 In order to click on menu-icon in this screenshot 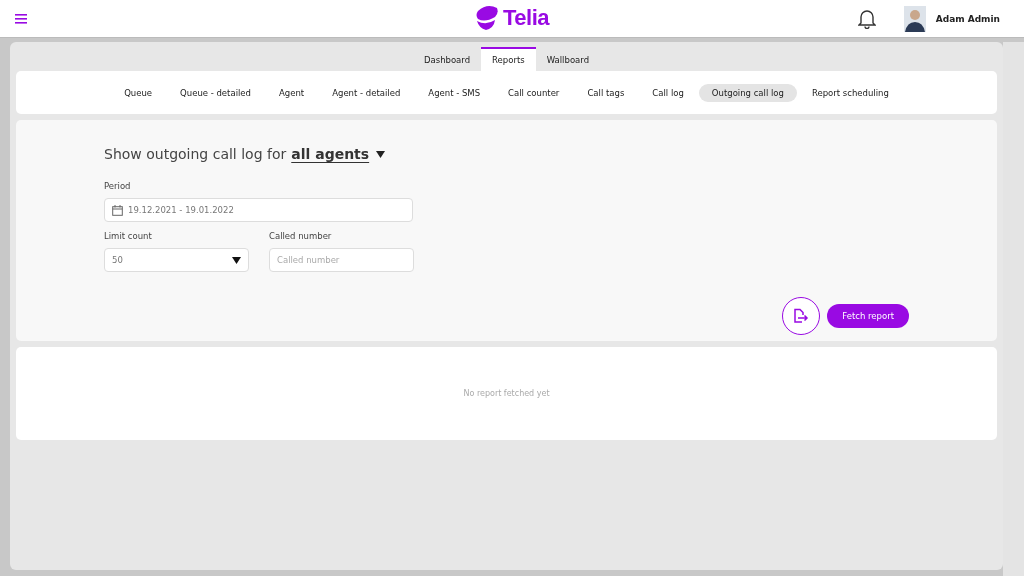, I will do `click(21, 18)`.